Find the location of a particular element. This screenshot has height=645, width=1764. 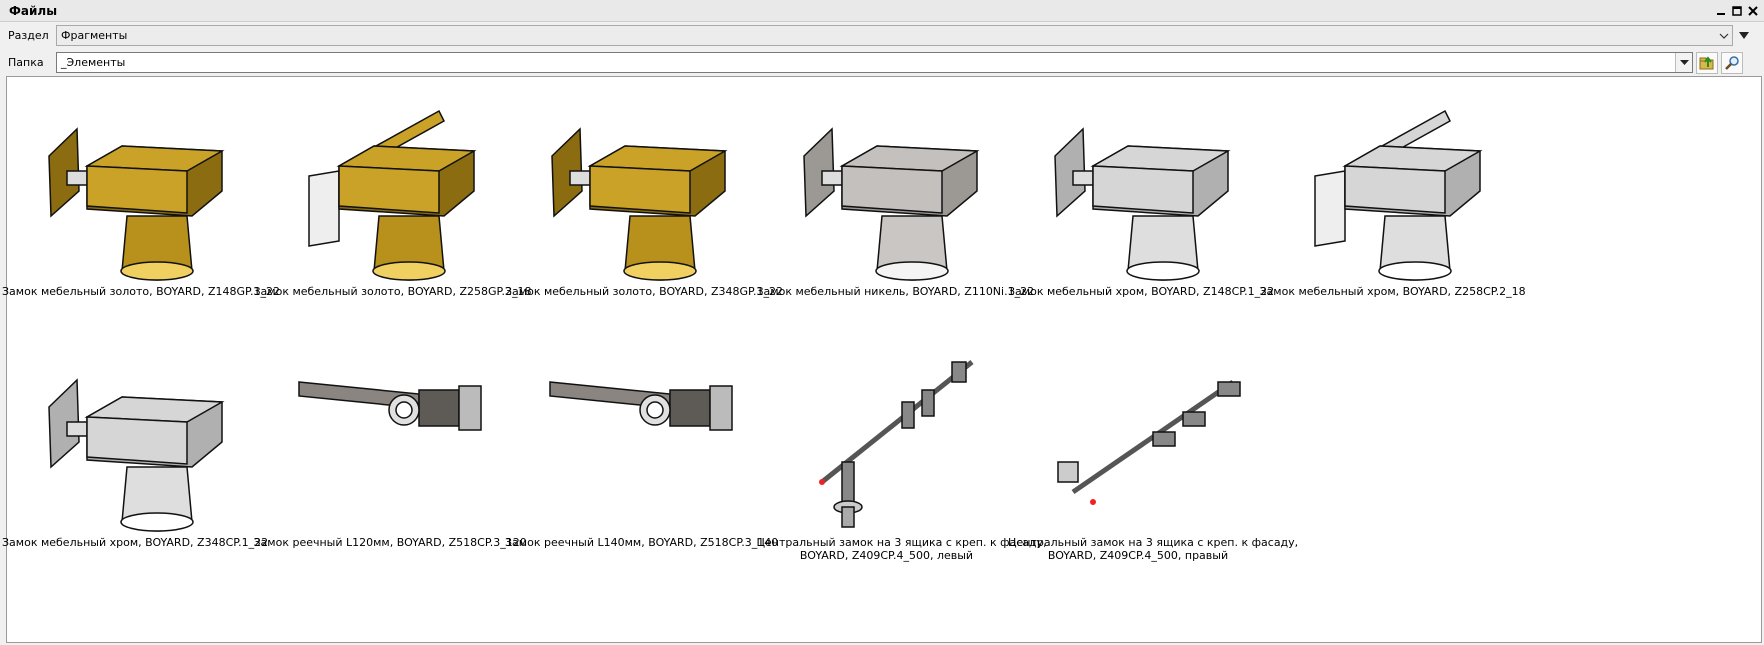

section-row: Раздел Фрагменты is located at coordinates (882, 35).